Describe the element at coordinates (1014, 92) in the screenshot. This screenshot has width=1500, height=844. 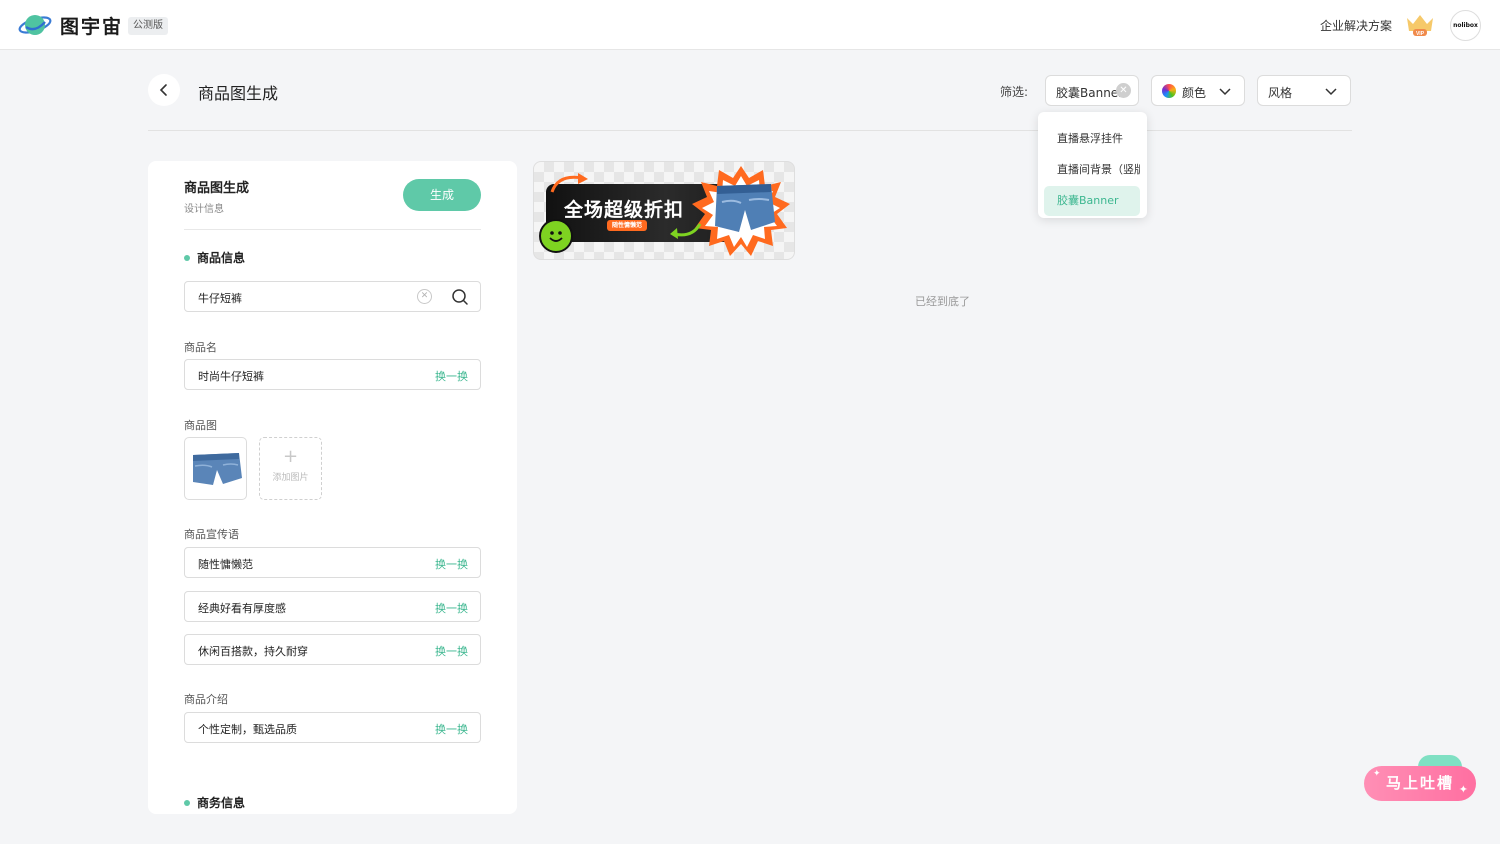
I see `filter-label: 筛选:` at that location.